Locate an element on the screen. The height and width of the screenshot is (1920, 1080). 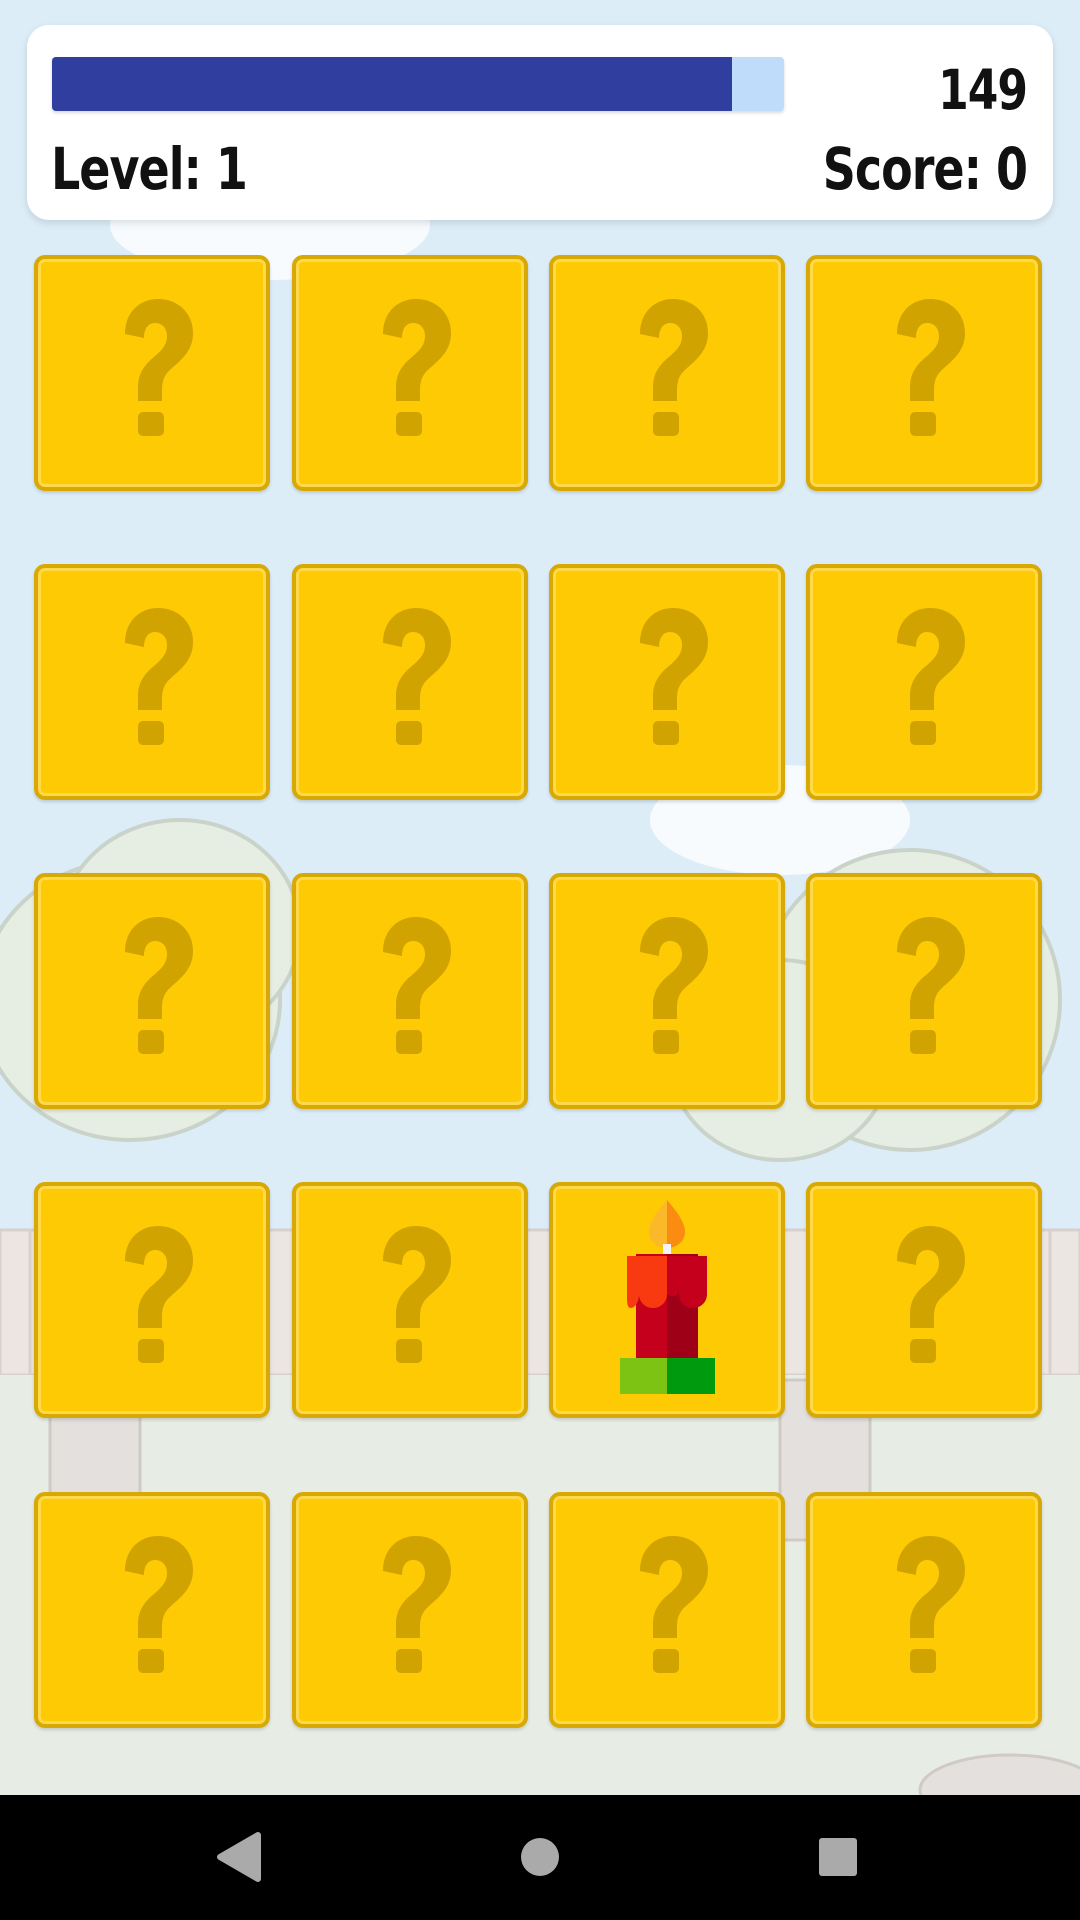
timer-bar-fill is located at coordinates (392, 84).